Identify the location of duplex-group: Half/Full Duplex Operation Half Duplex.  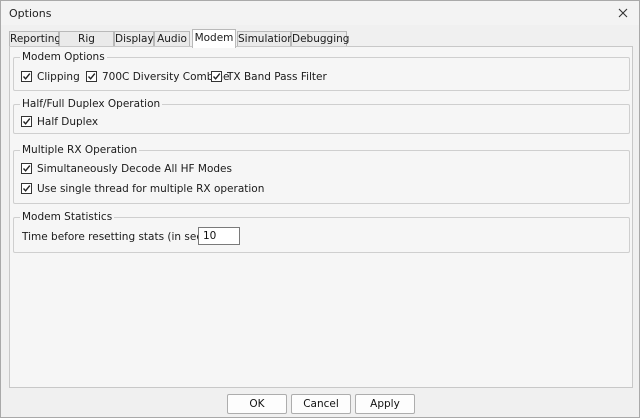
(321, 116).